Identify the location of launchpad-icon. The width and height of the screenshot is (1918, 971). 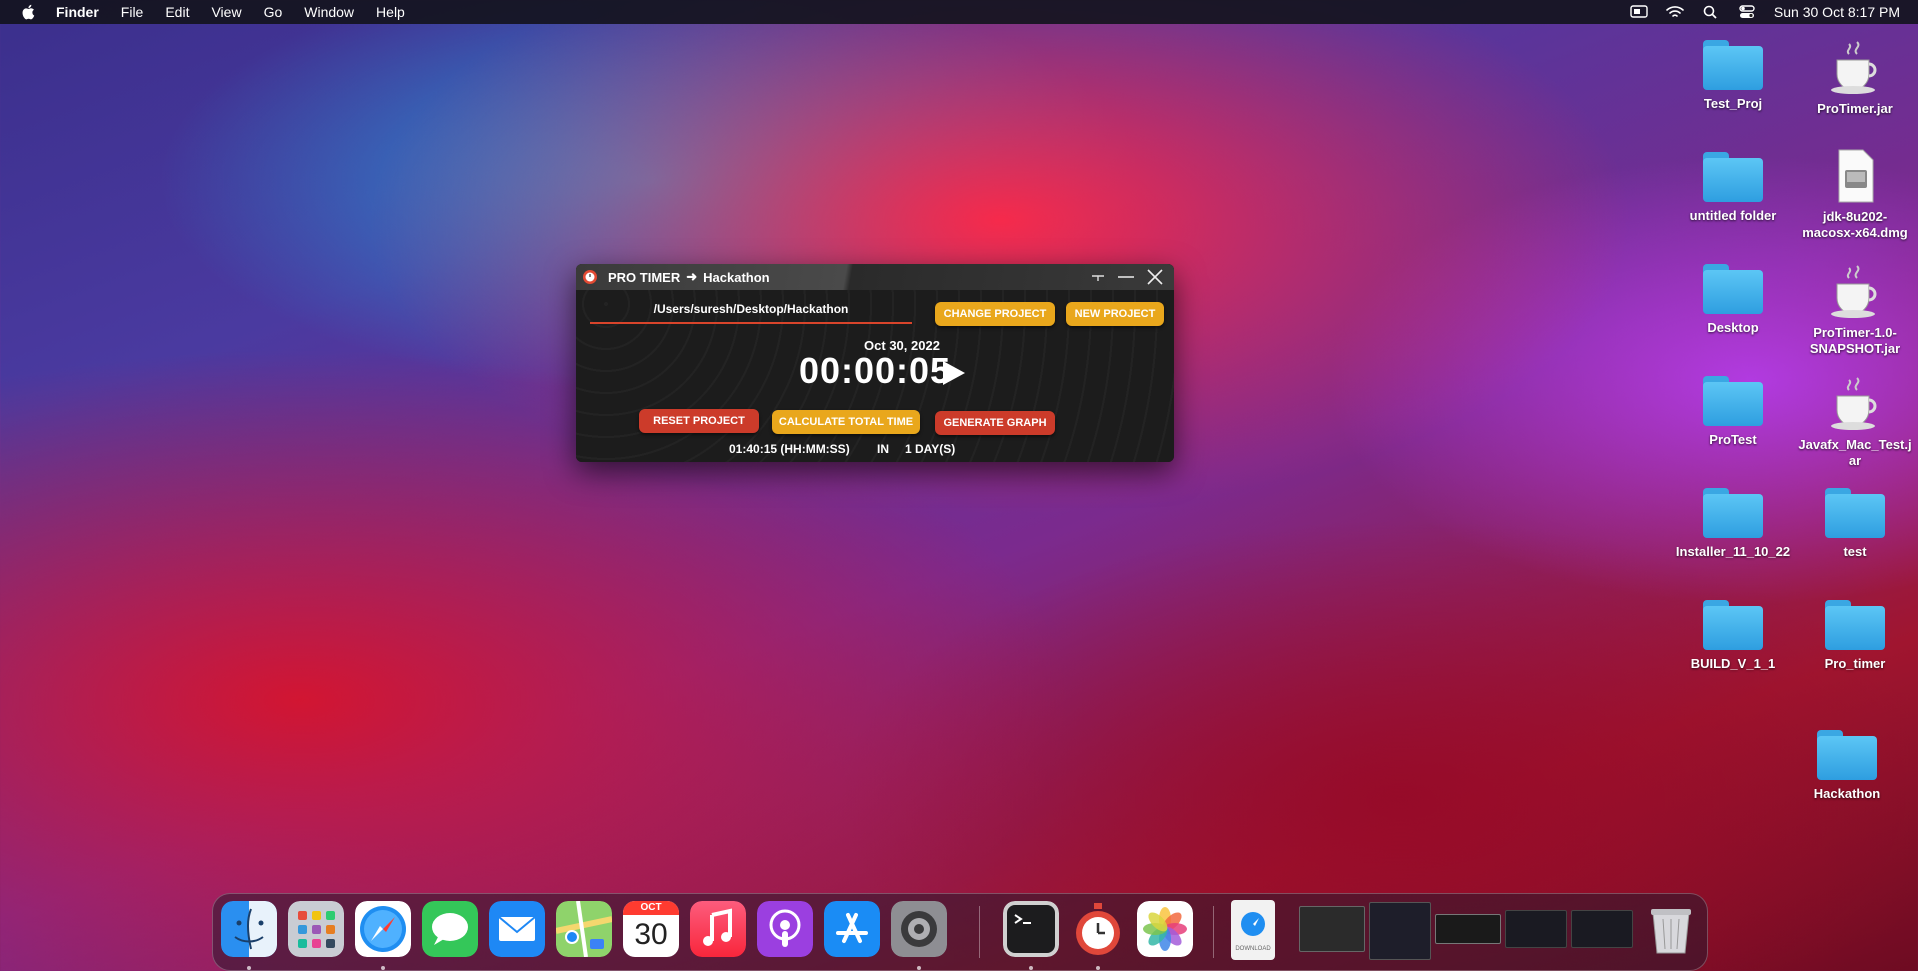
(316, 929).